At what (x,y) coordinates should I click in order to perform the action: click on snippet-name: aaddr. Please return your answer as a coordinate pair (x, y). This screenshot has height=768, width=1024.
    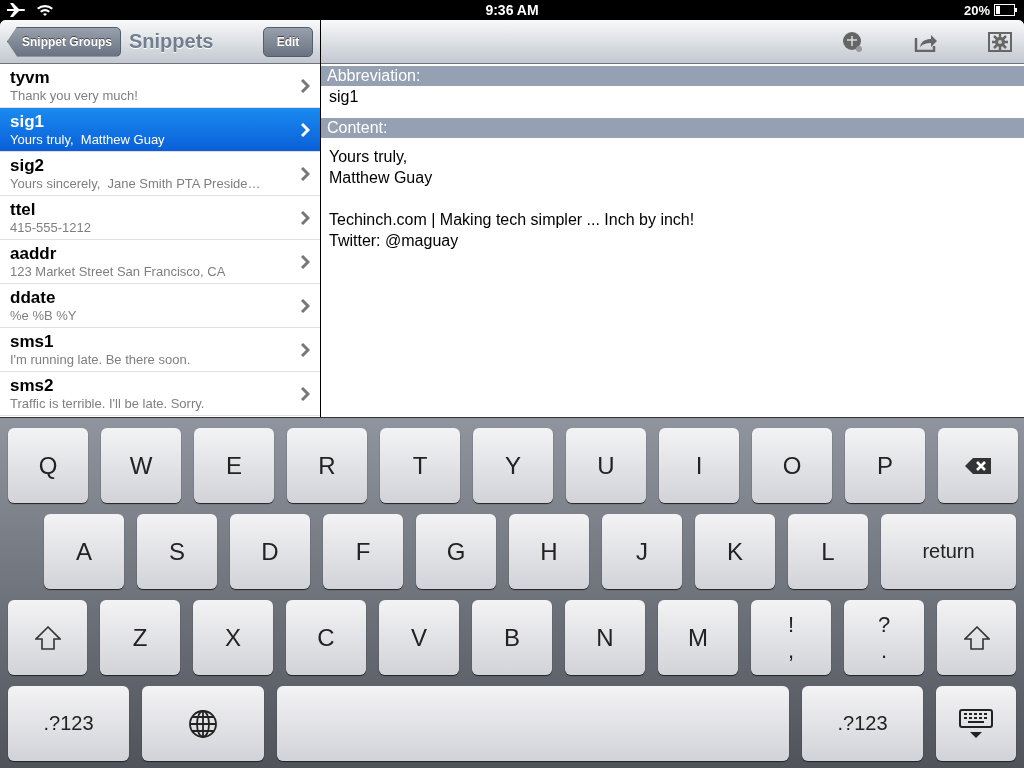
    Looking at the image, I should click on (34, 253).